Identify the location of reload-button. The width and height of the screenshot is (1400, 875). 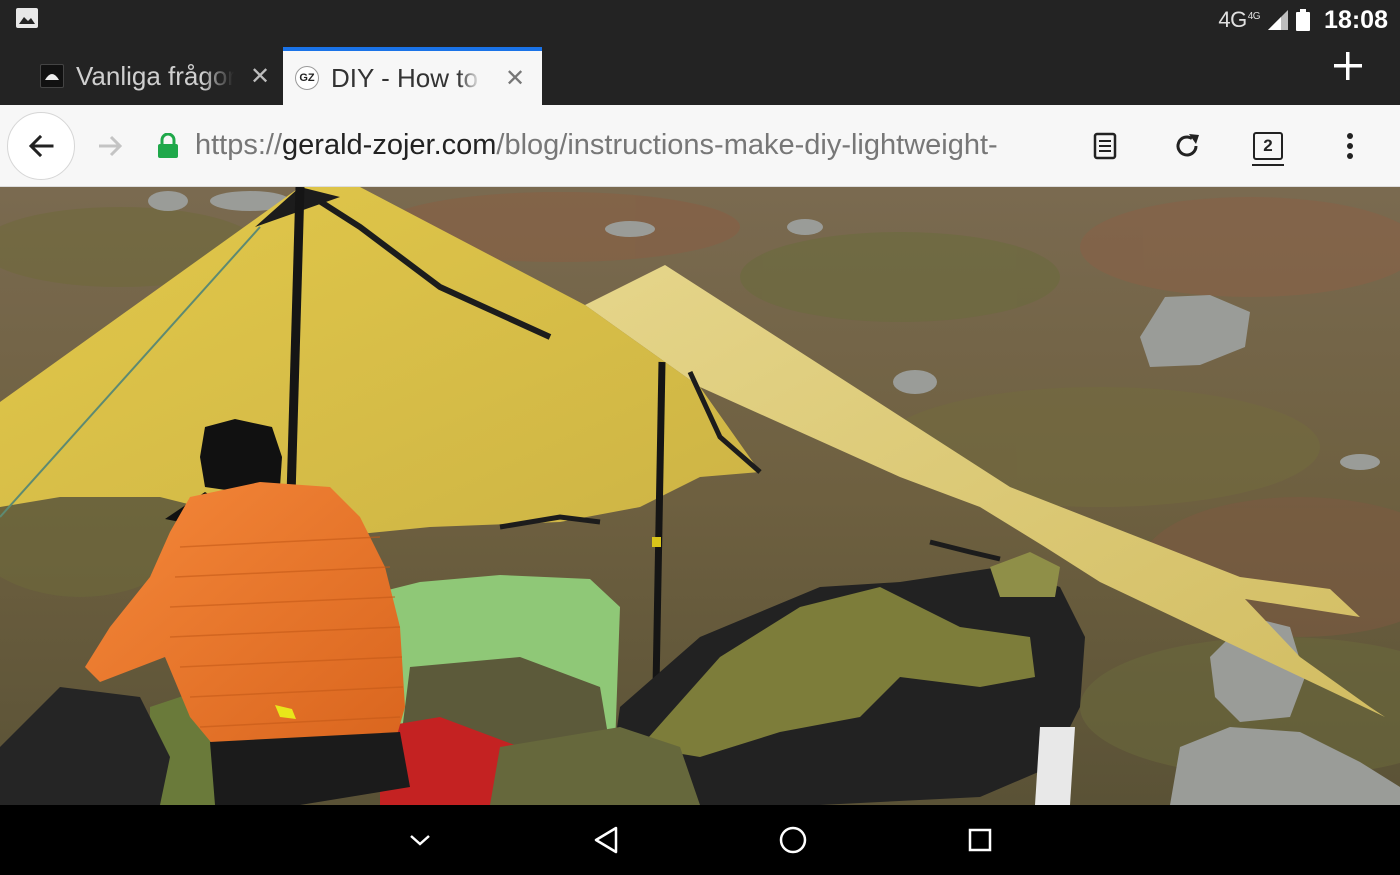
(1187, 146).